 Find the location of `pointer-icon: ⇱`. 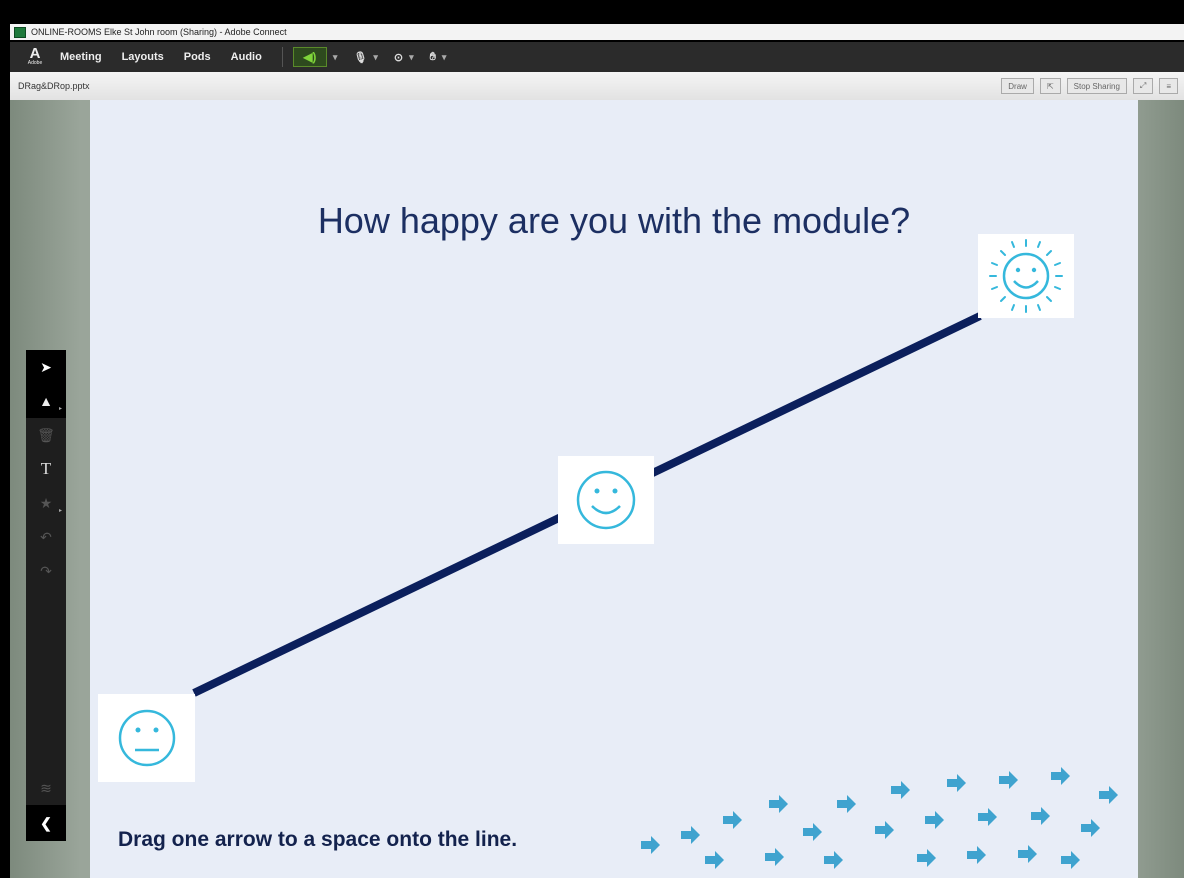

pointer-icon: ⇱ is located at coordinates (1050, 86).